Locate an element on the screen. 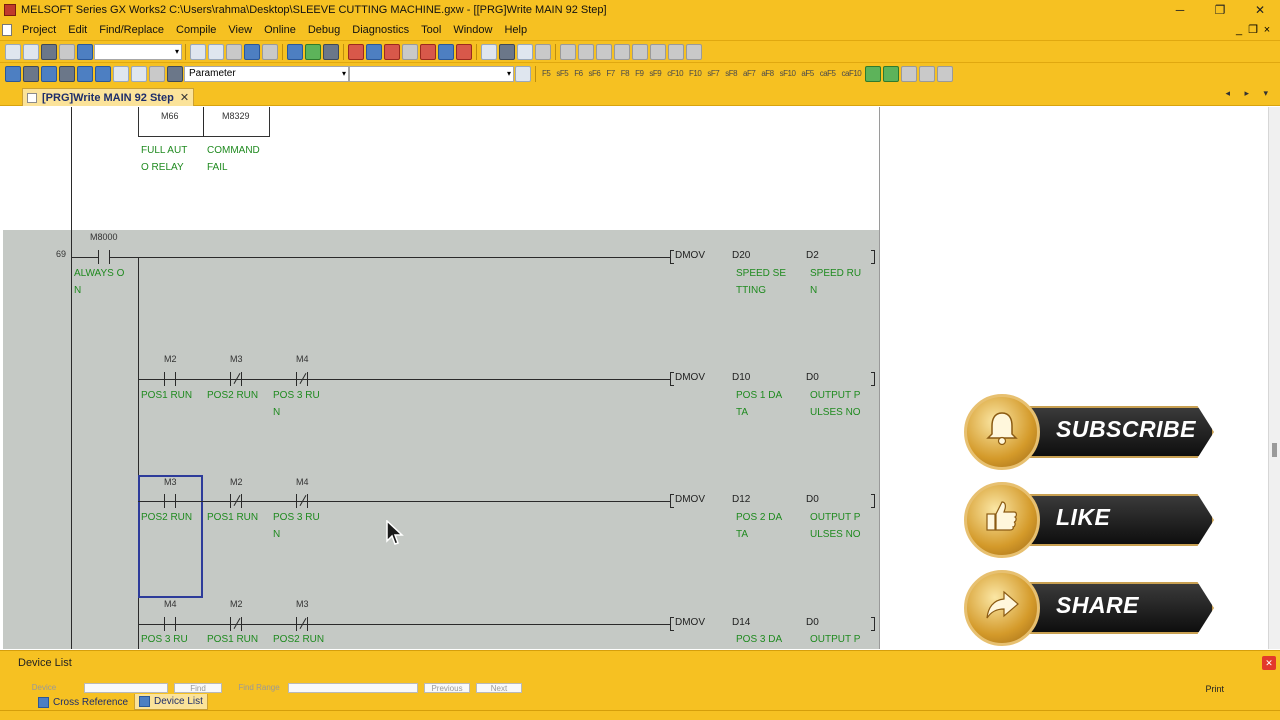  menu-help: Help is located at coordinates (515, 30).